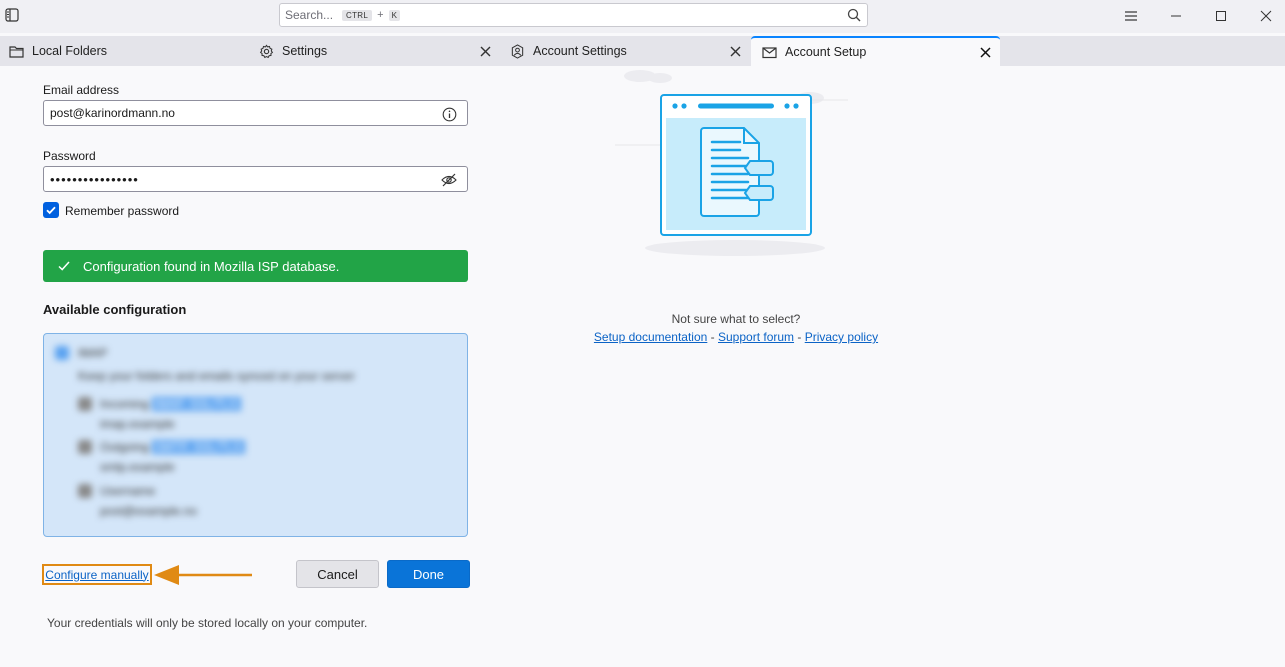 The image size is (1285, 667). Describe the element at coordinates (172, 447) in the screenshot. I see `outgoing-row: Outgoing SMTP, SSL/TLS` at that location.